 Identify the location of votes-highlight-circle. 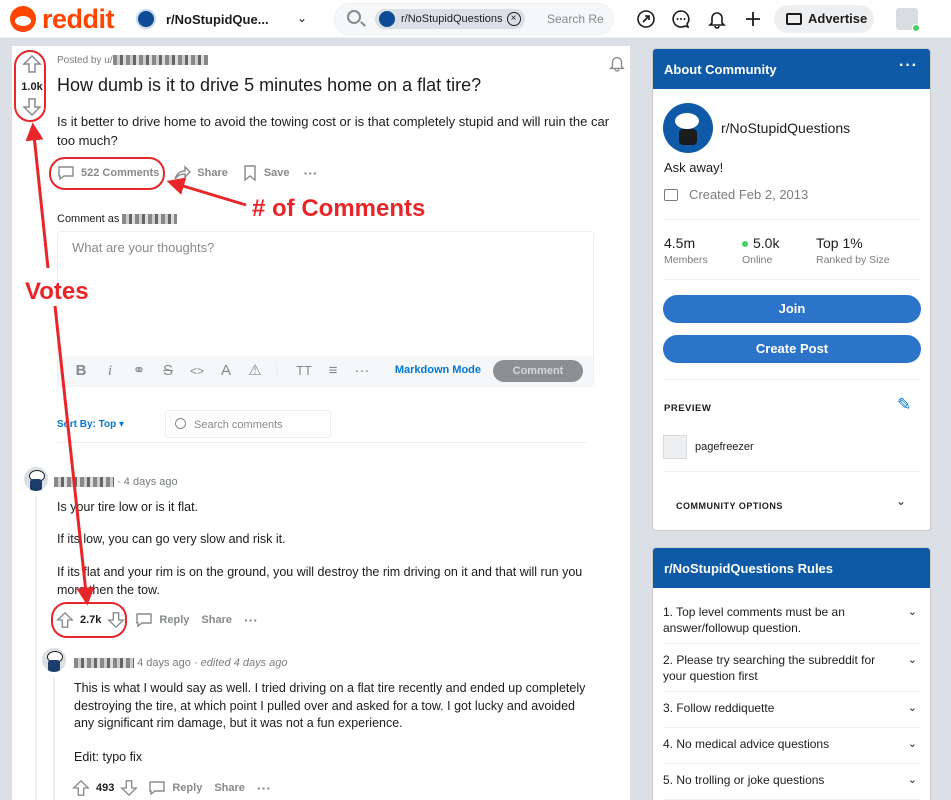
(89, 620).